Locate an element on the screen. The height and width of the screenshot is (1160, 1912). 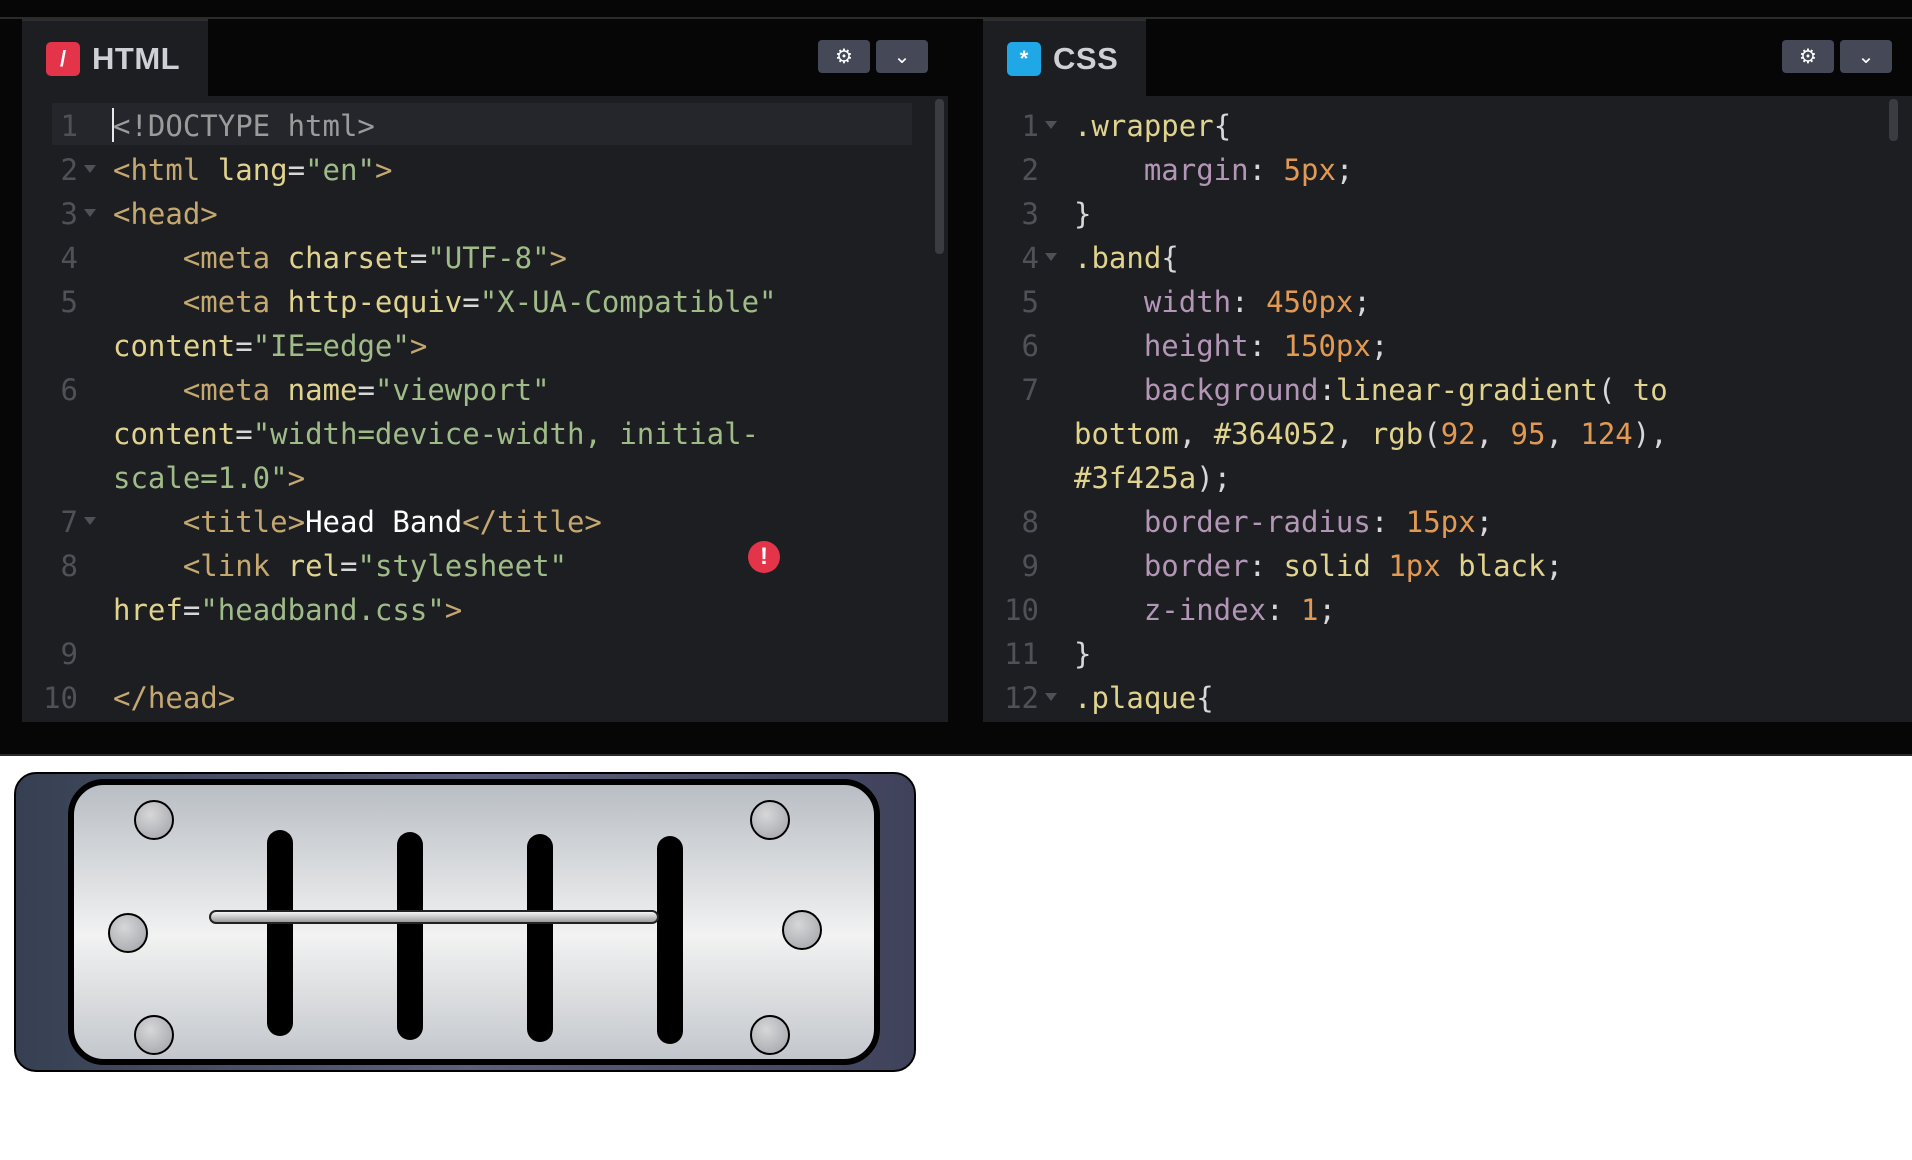
gear-icon: ⚙ is located at coordinates (1808, 57).